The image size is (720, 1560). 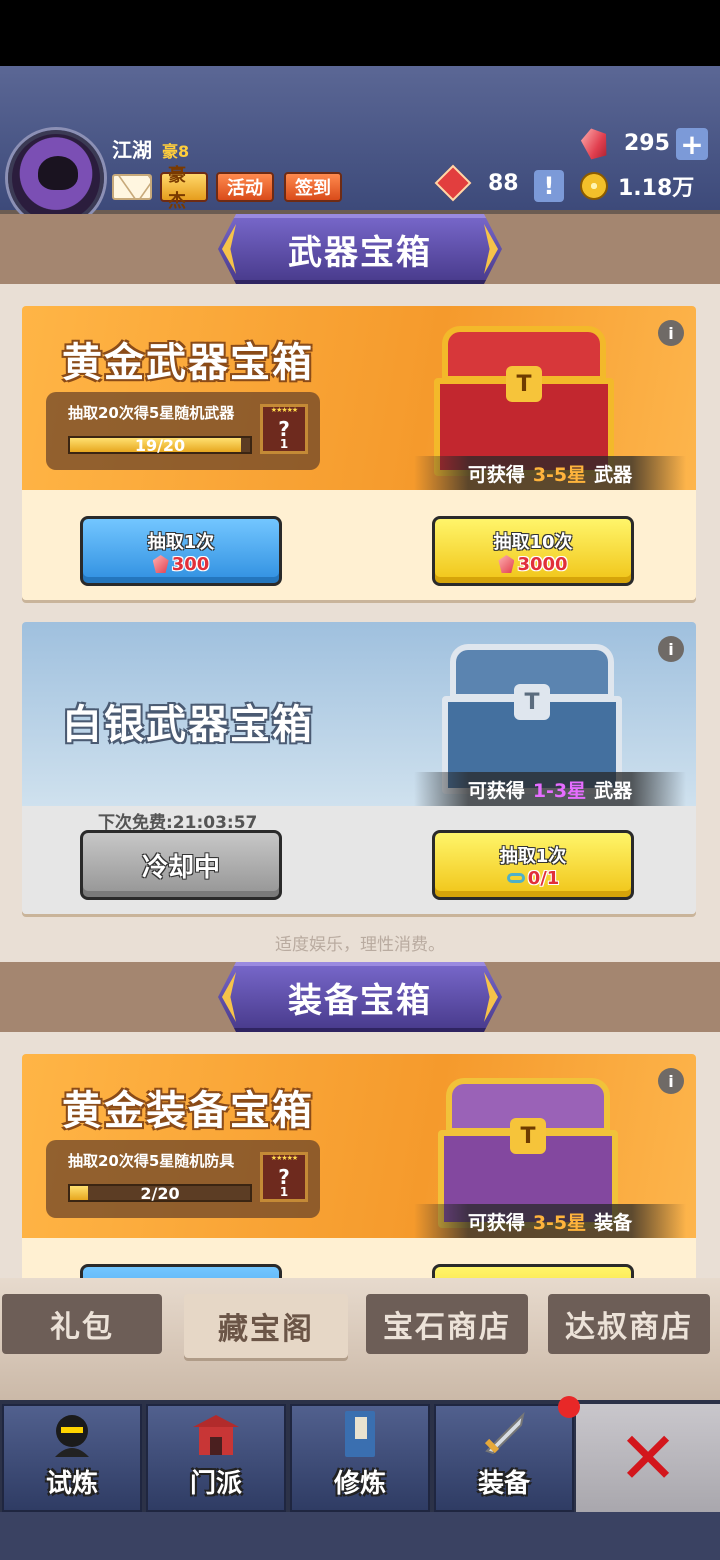 I want to click on nav-equipment: 装备, so click(x=504, y=1458).